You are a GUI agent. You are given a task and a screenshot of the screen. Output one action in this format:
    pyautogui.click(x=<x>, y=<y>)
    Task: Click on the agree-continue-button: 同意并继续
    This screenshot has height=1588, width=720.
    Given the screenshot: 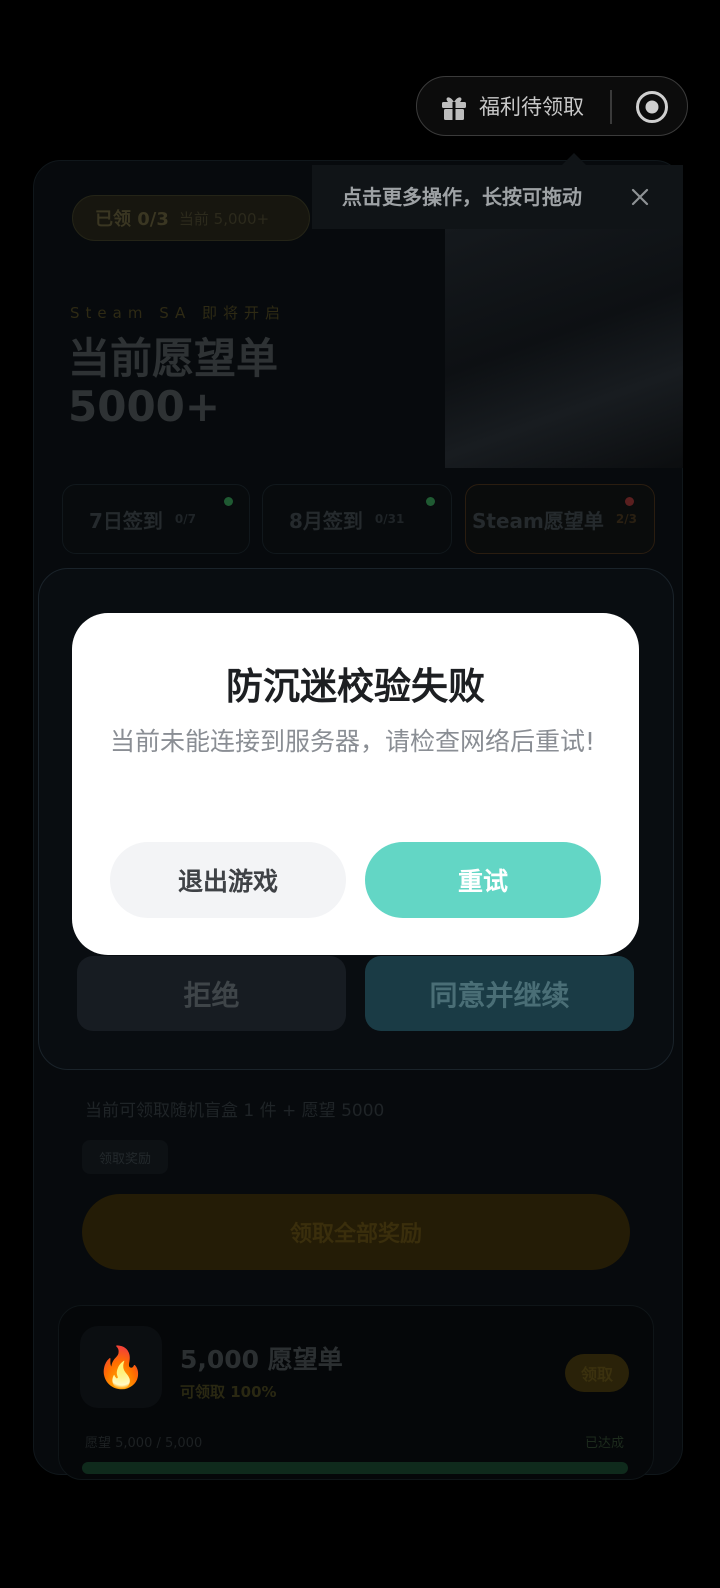 What is the action you would take?
    pyautogui.click(x=499, y=993)
    